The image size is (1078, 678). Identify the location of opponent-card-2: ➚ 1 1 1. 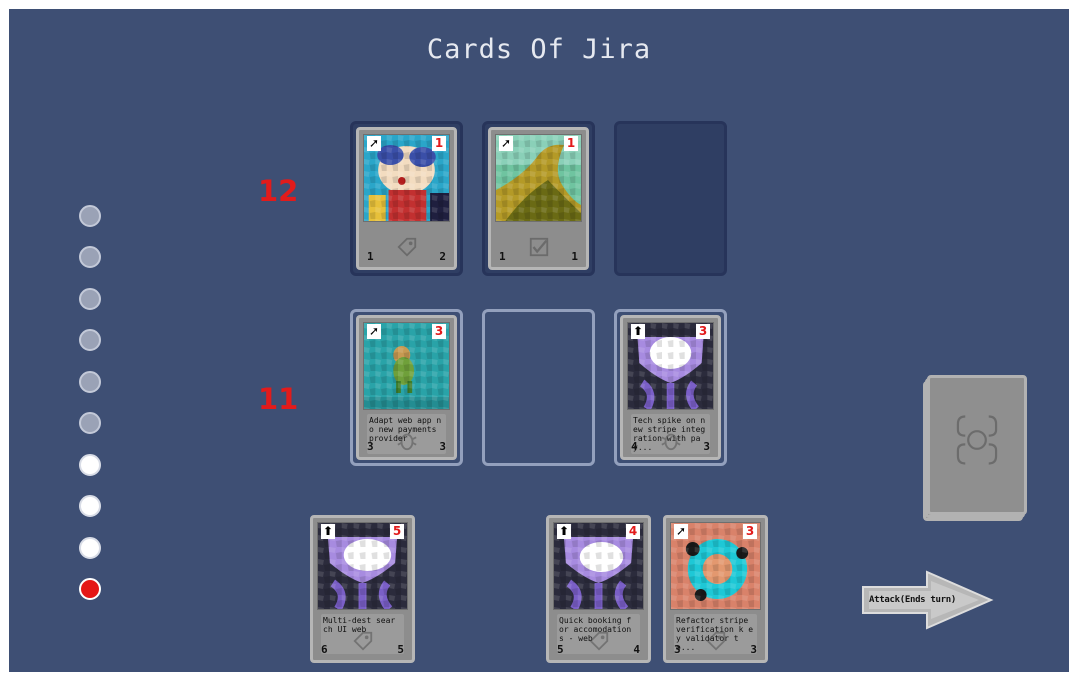
(538, 198).